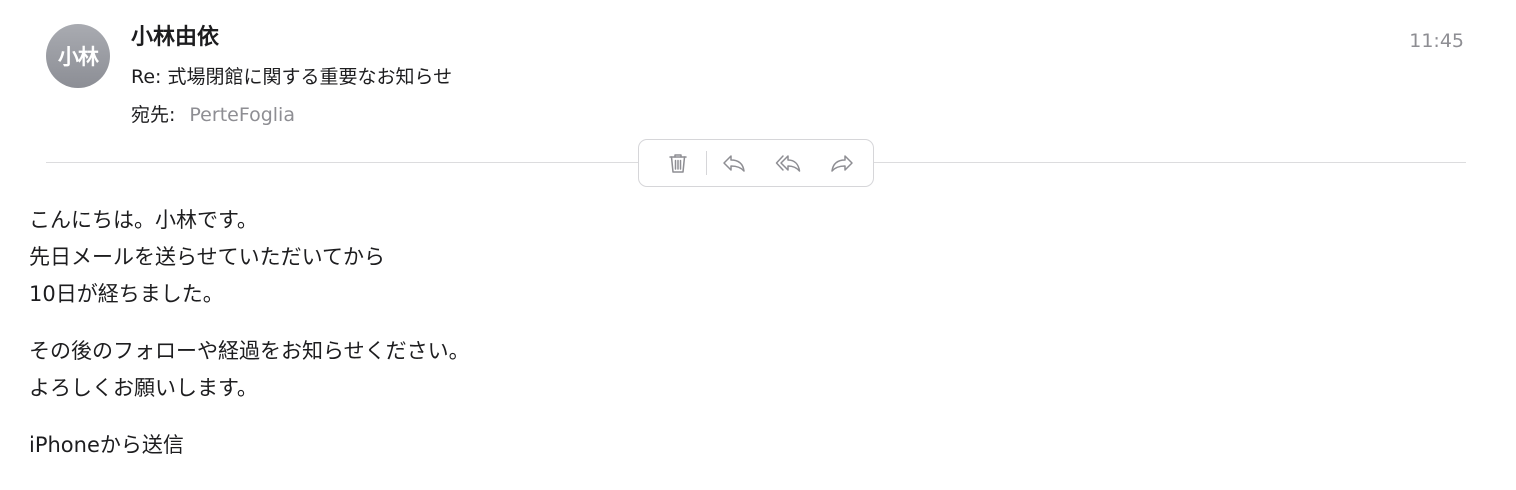  Describe the element at coordinates (143, 220) in the screenshot. I see `body-line: こんにちは。小林です。` at that location.